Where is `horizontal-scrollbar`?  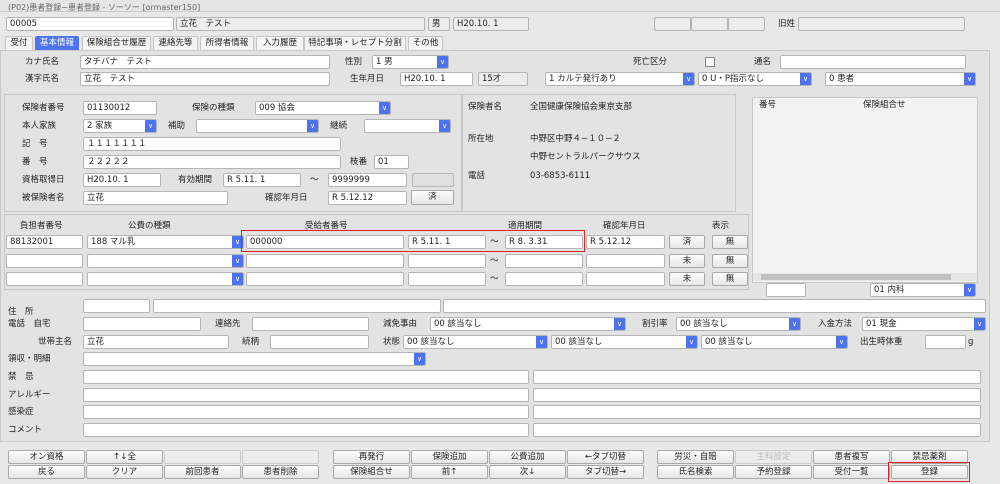 horizontal-scrollbar is located at coordinates (865, 277).